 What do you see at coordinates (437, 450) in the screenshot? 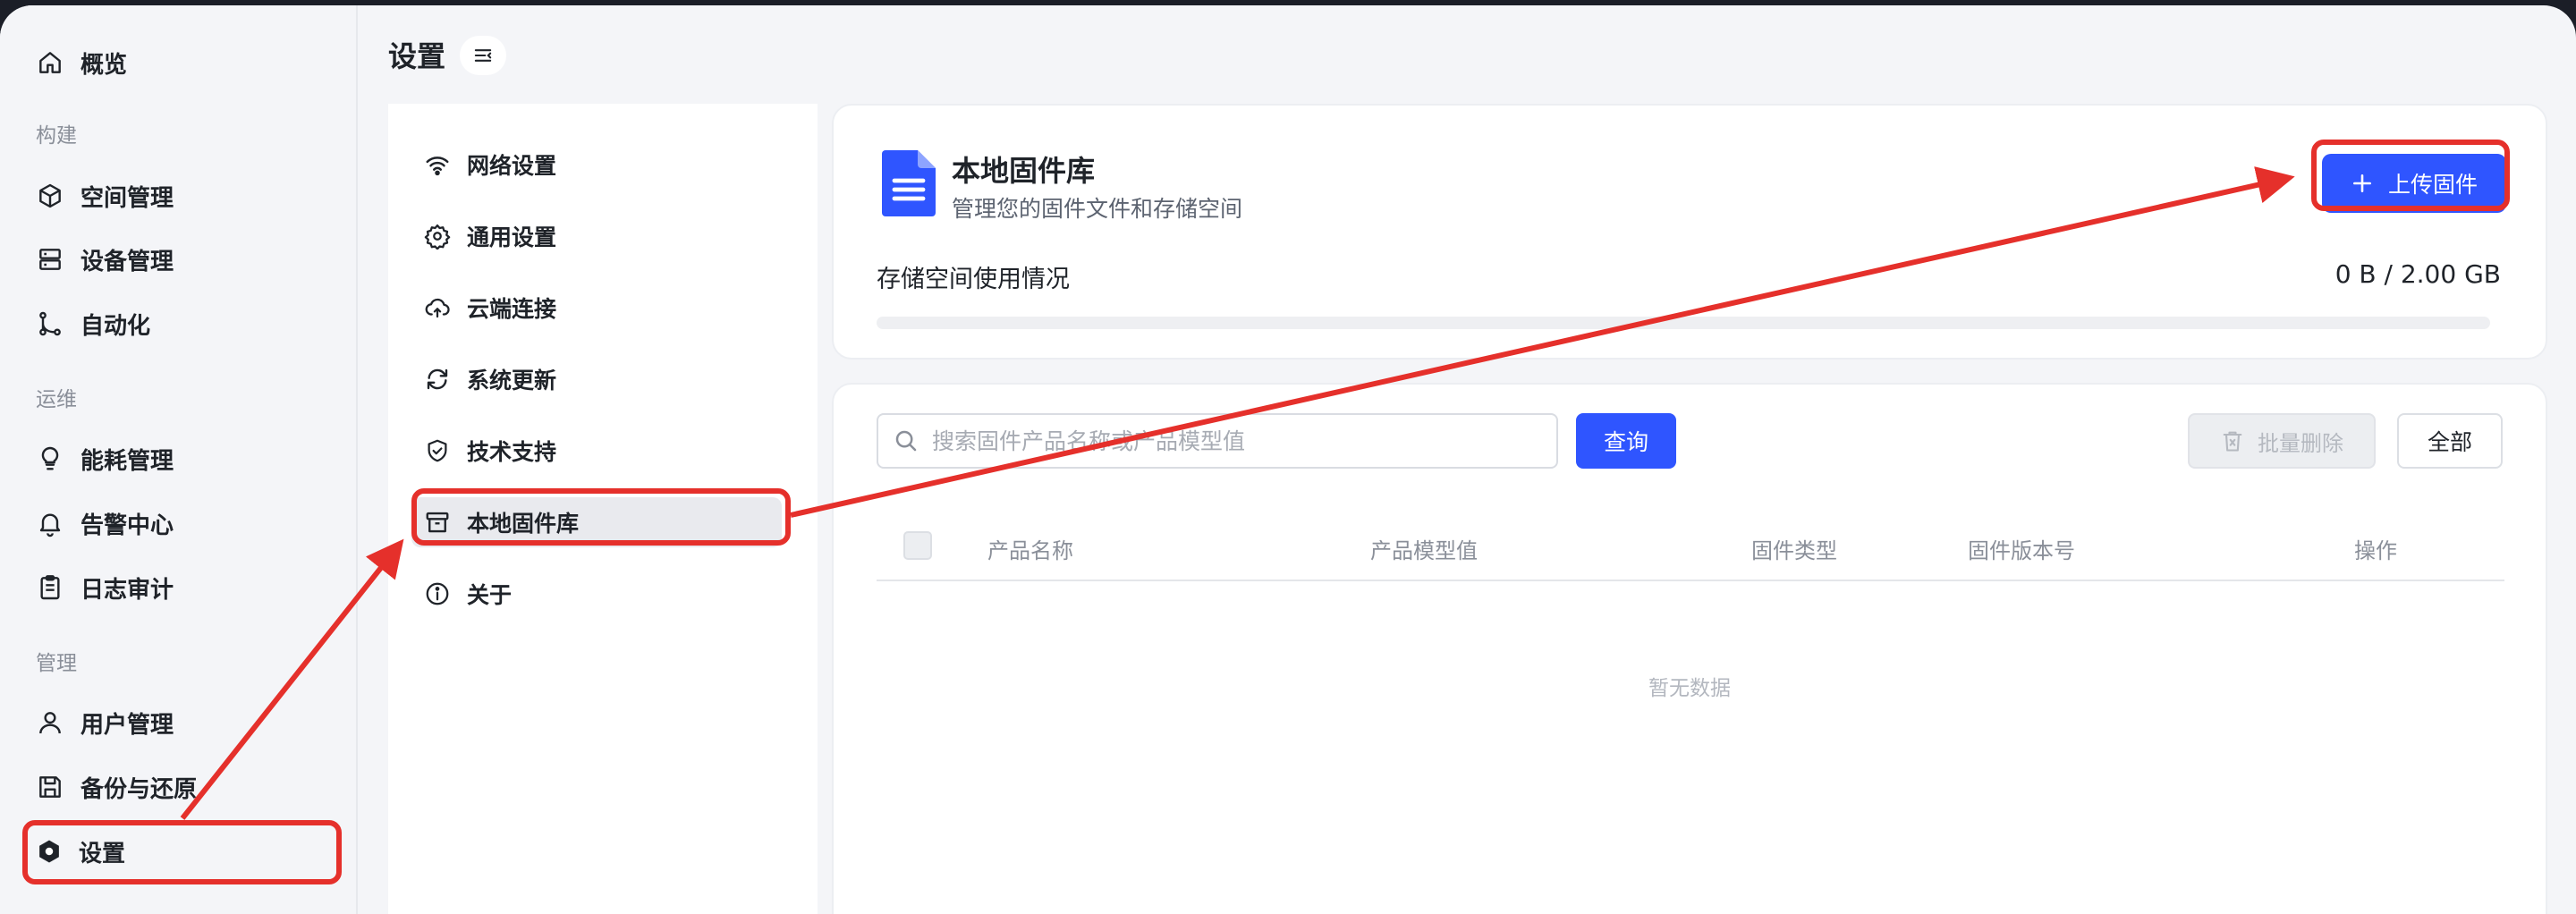
I see `shield-check-icon` at bounding box center [437, 450].